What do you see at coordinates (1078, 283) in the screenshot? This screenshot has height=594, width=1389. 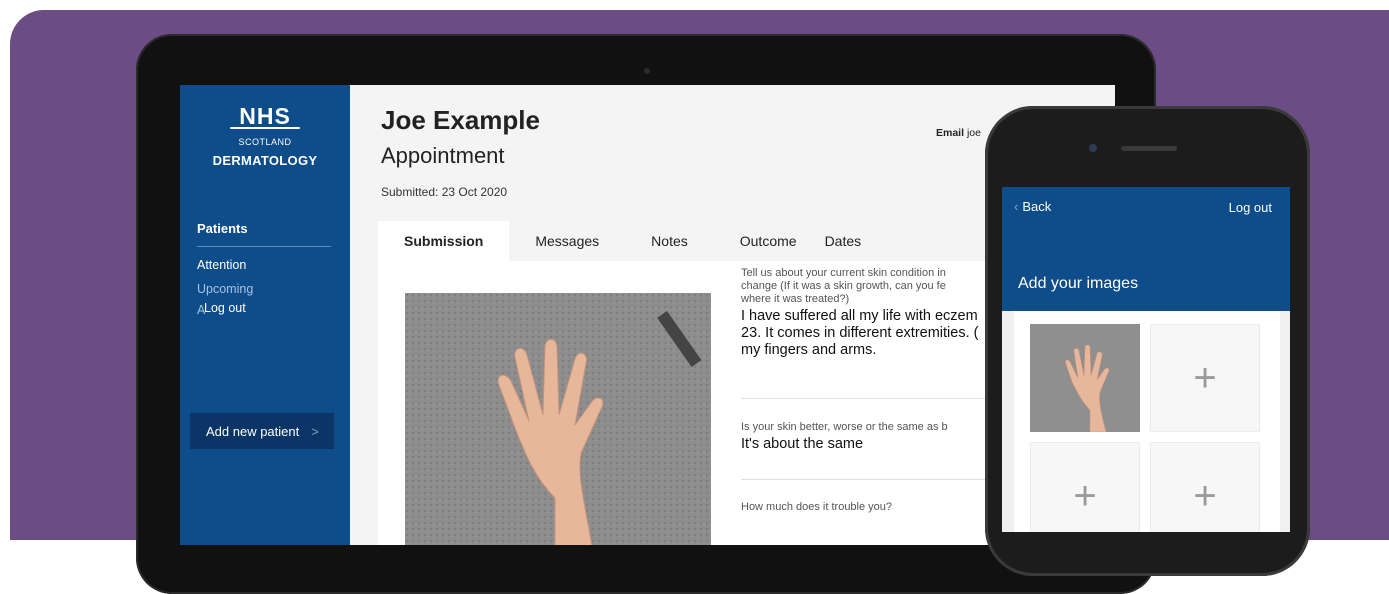 I see `phone-page-title: Add your images` at bounding box center [1078, 283].